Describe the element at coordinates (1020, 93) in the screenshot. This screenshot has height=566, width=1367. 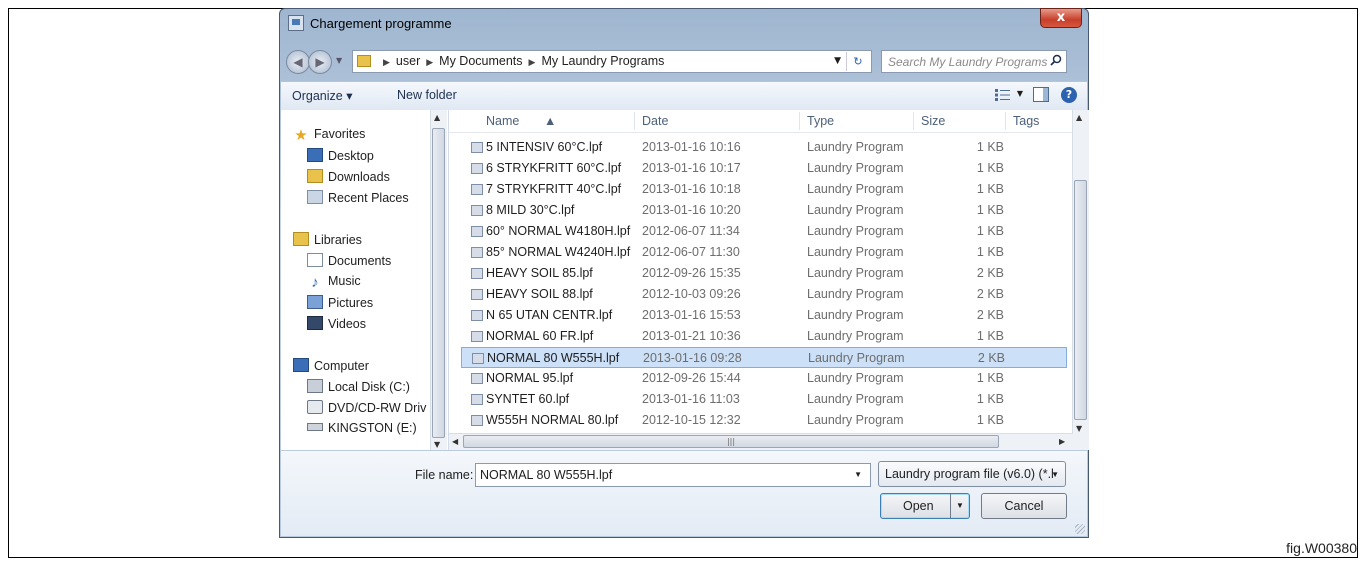
I see `view-dropdown-icon: ▼` at that location.